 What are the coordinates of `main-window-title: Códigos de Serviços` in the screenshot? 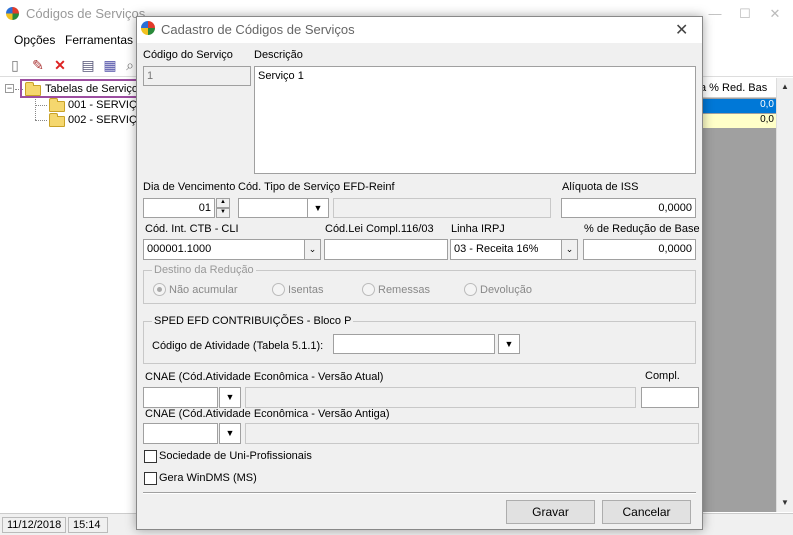 It's located at (86, 13).